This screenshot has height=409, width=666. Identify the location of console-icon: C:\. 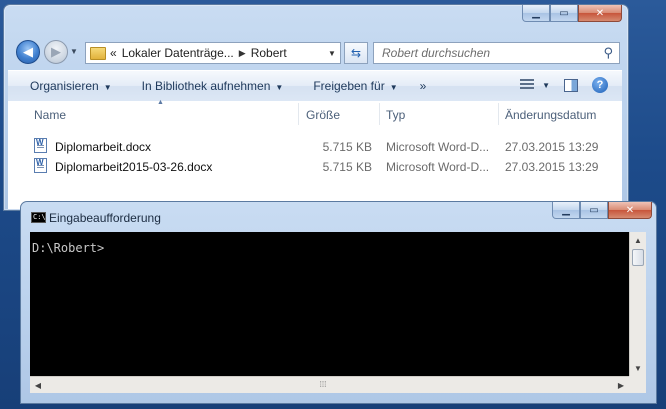
(38, 217).